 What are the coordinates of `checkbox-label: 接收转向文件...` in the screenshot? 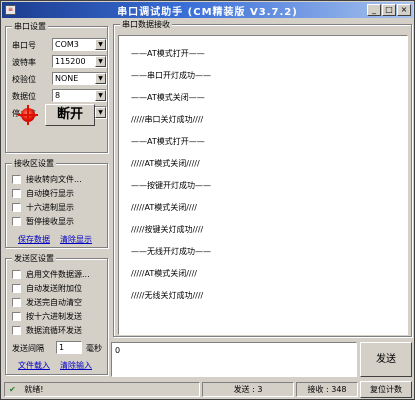 It's located at (54, 179).